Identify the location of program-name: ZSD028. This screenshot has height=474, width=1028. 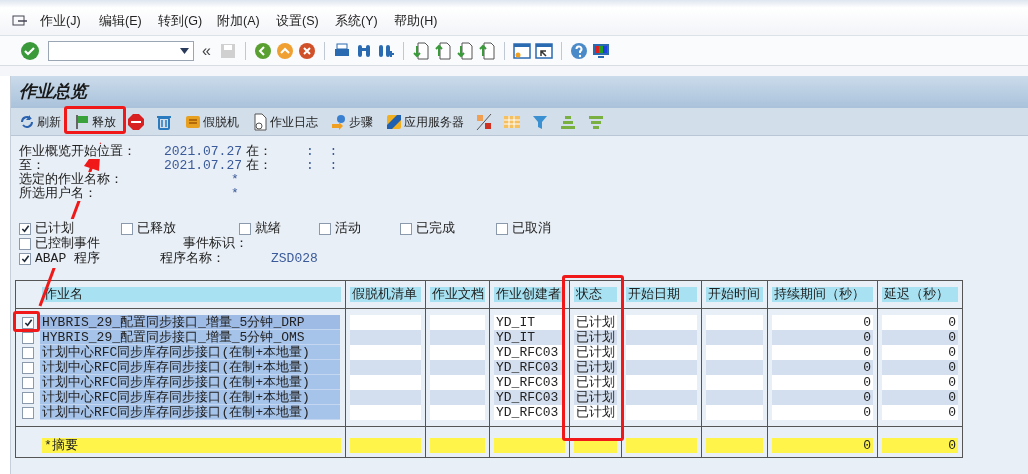
(294, 258).